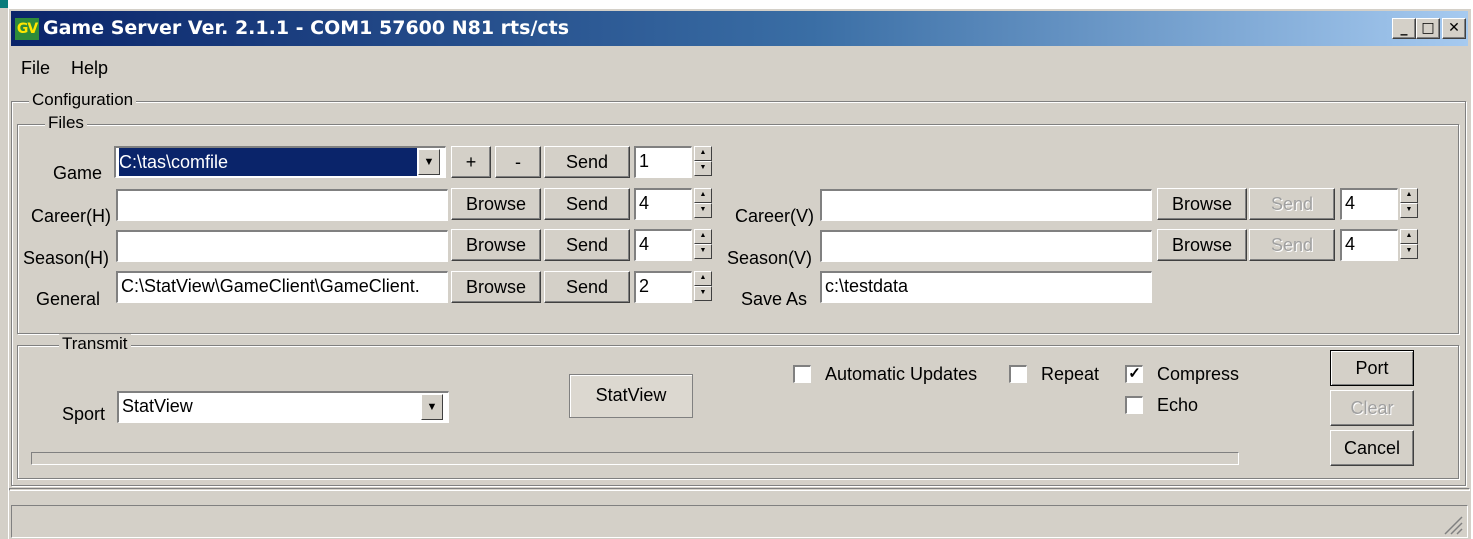 Image resolution: width=1473 pixels, height=539 pixels. What do you see at coordinates (587, 162) in the screenshot?
I see `game-send-button: Send` at bounding box center [587, 162].